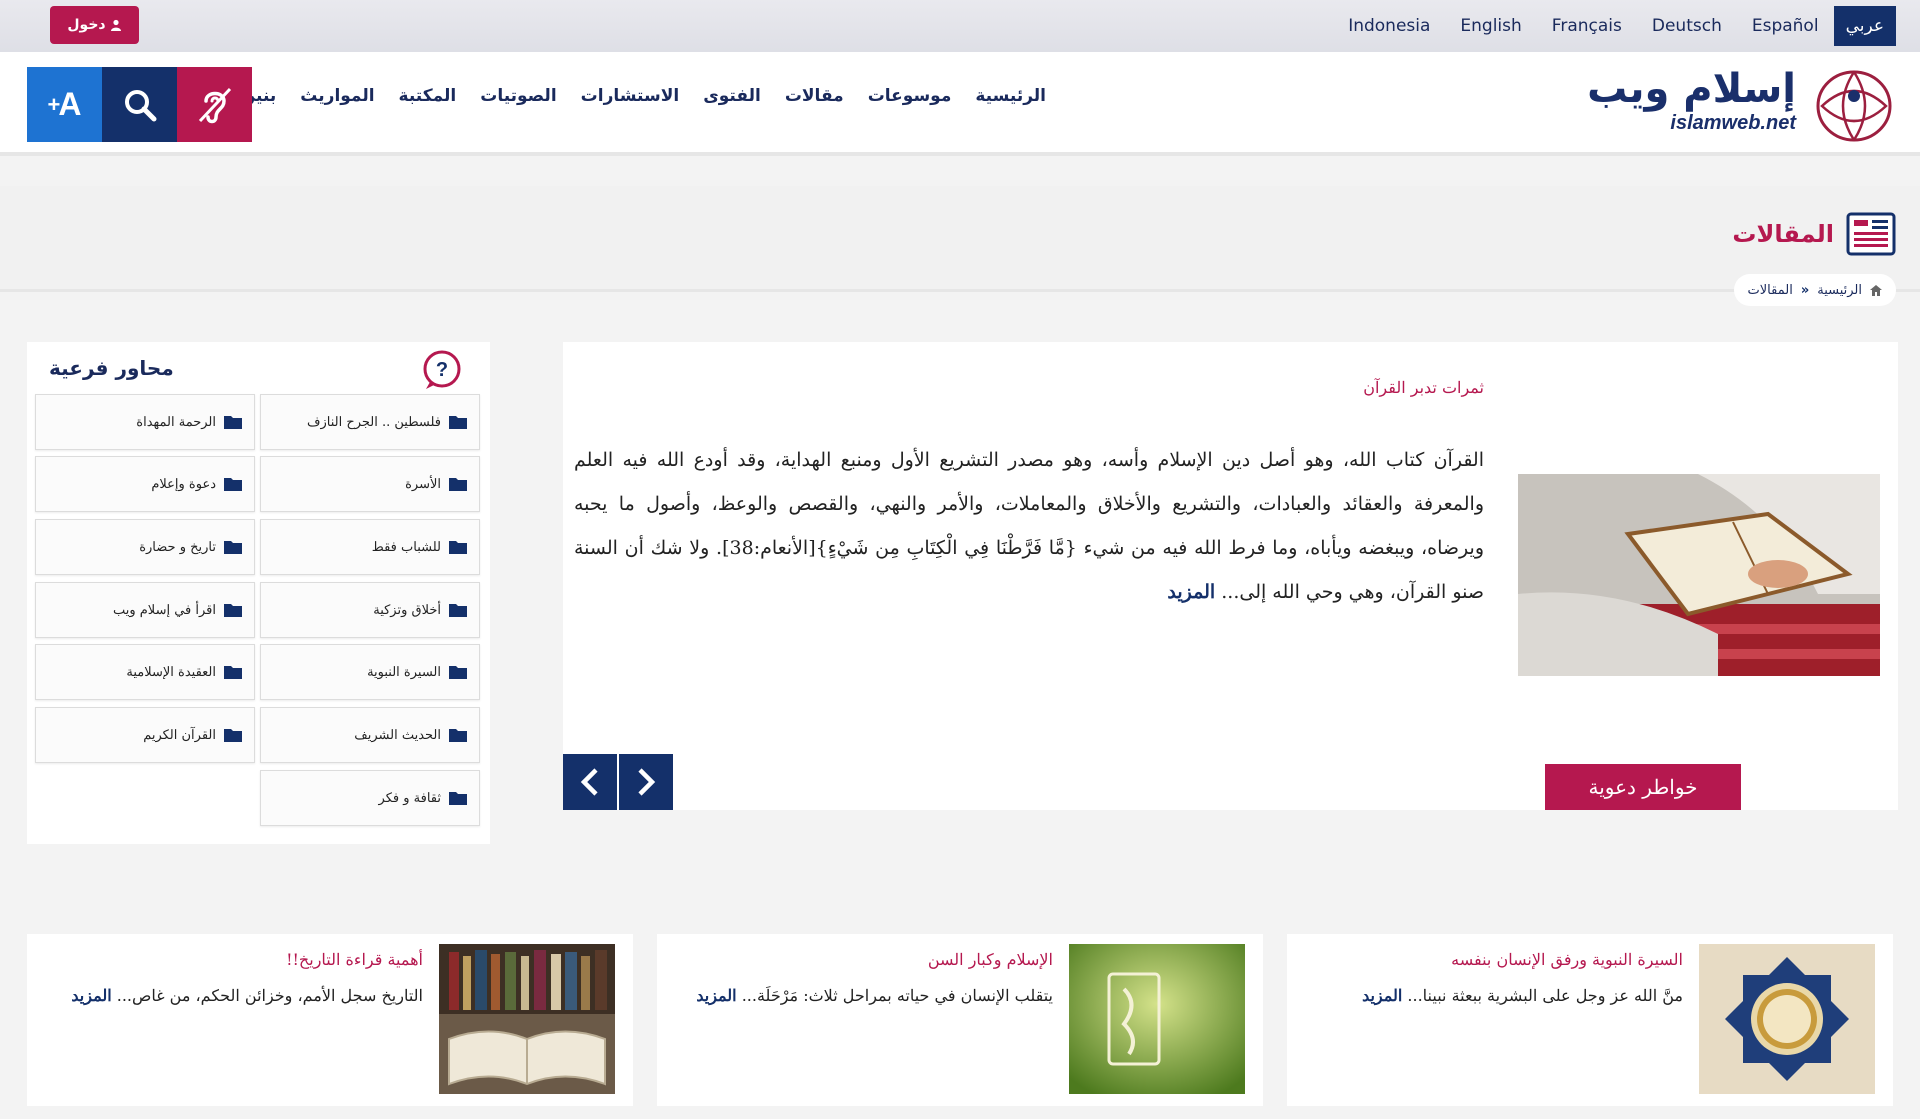 This screenshot has height=1119, width=1920. I want to click on card-title: السيرة النبوية ورفق الإنسان بنفسه, so click(1567, 959).